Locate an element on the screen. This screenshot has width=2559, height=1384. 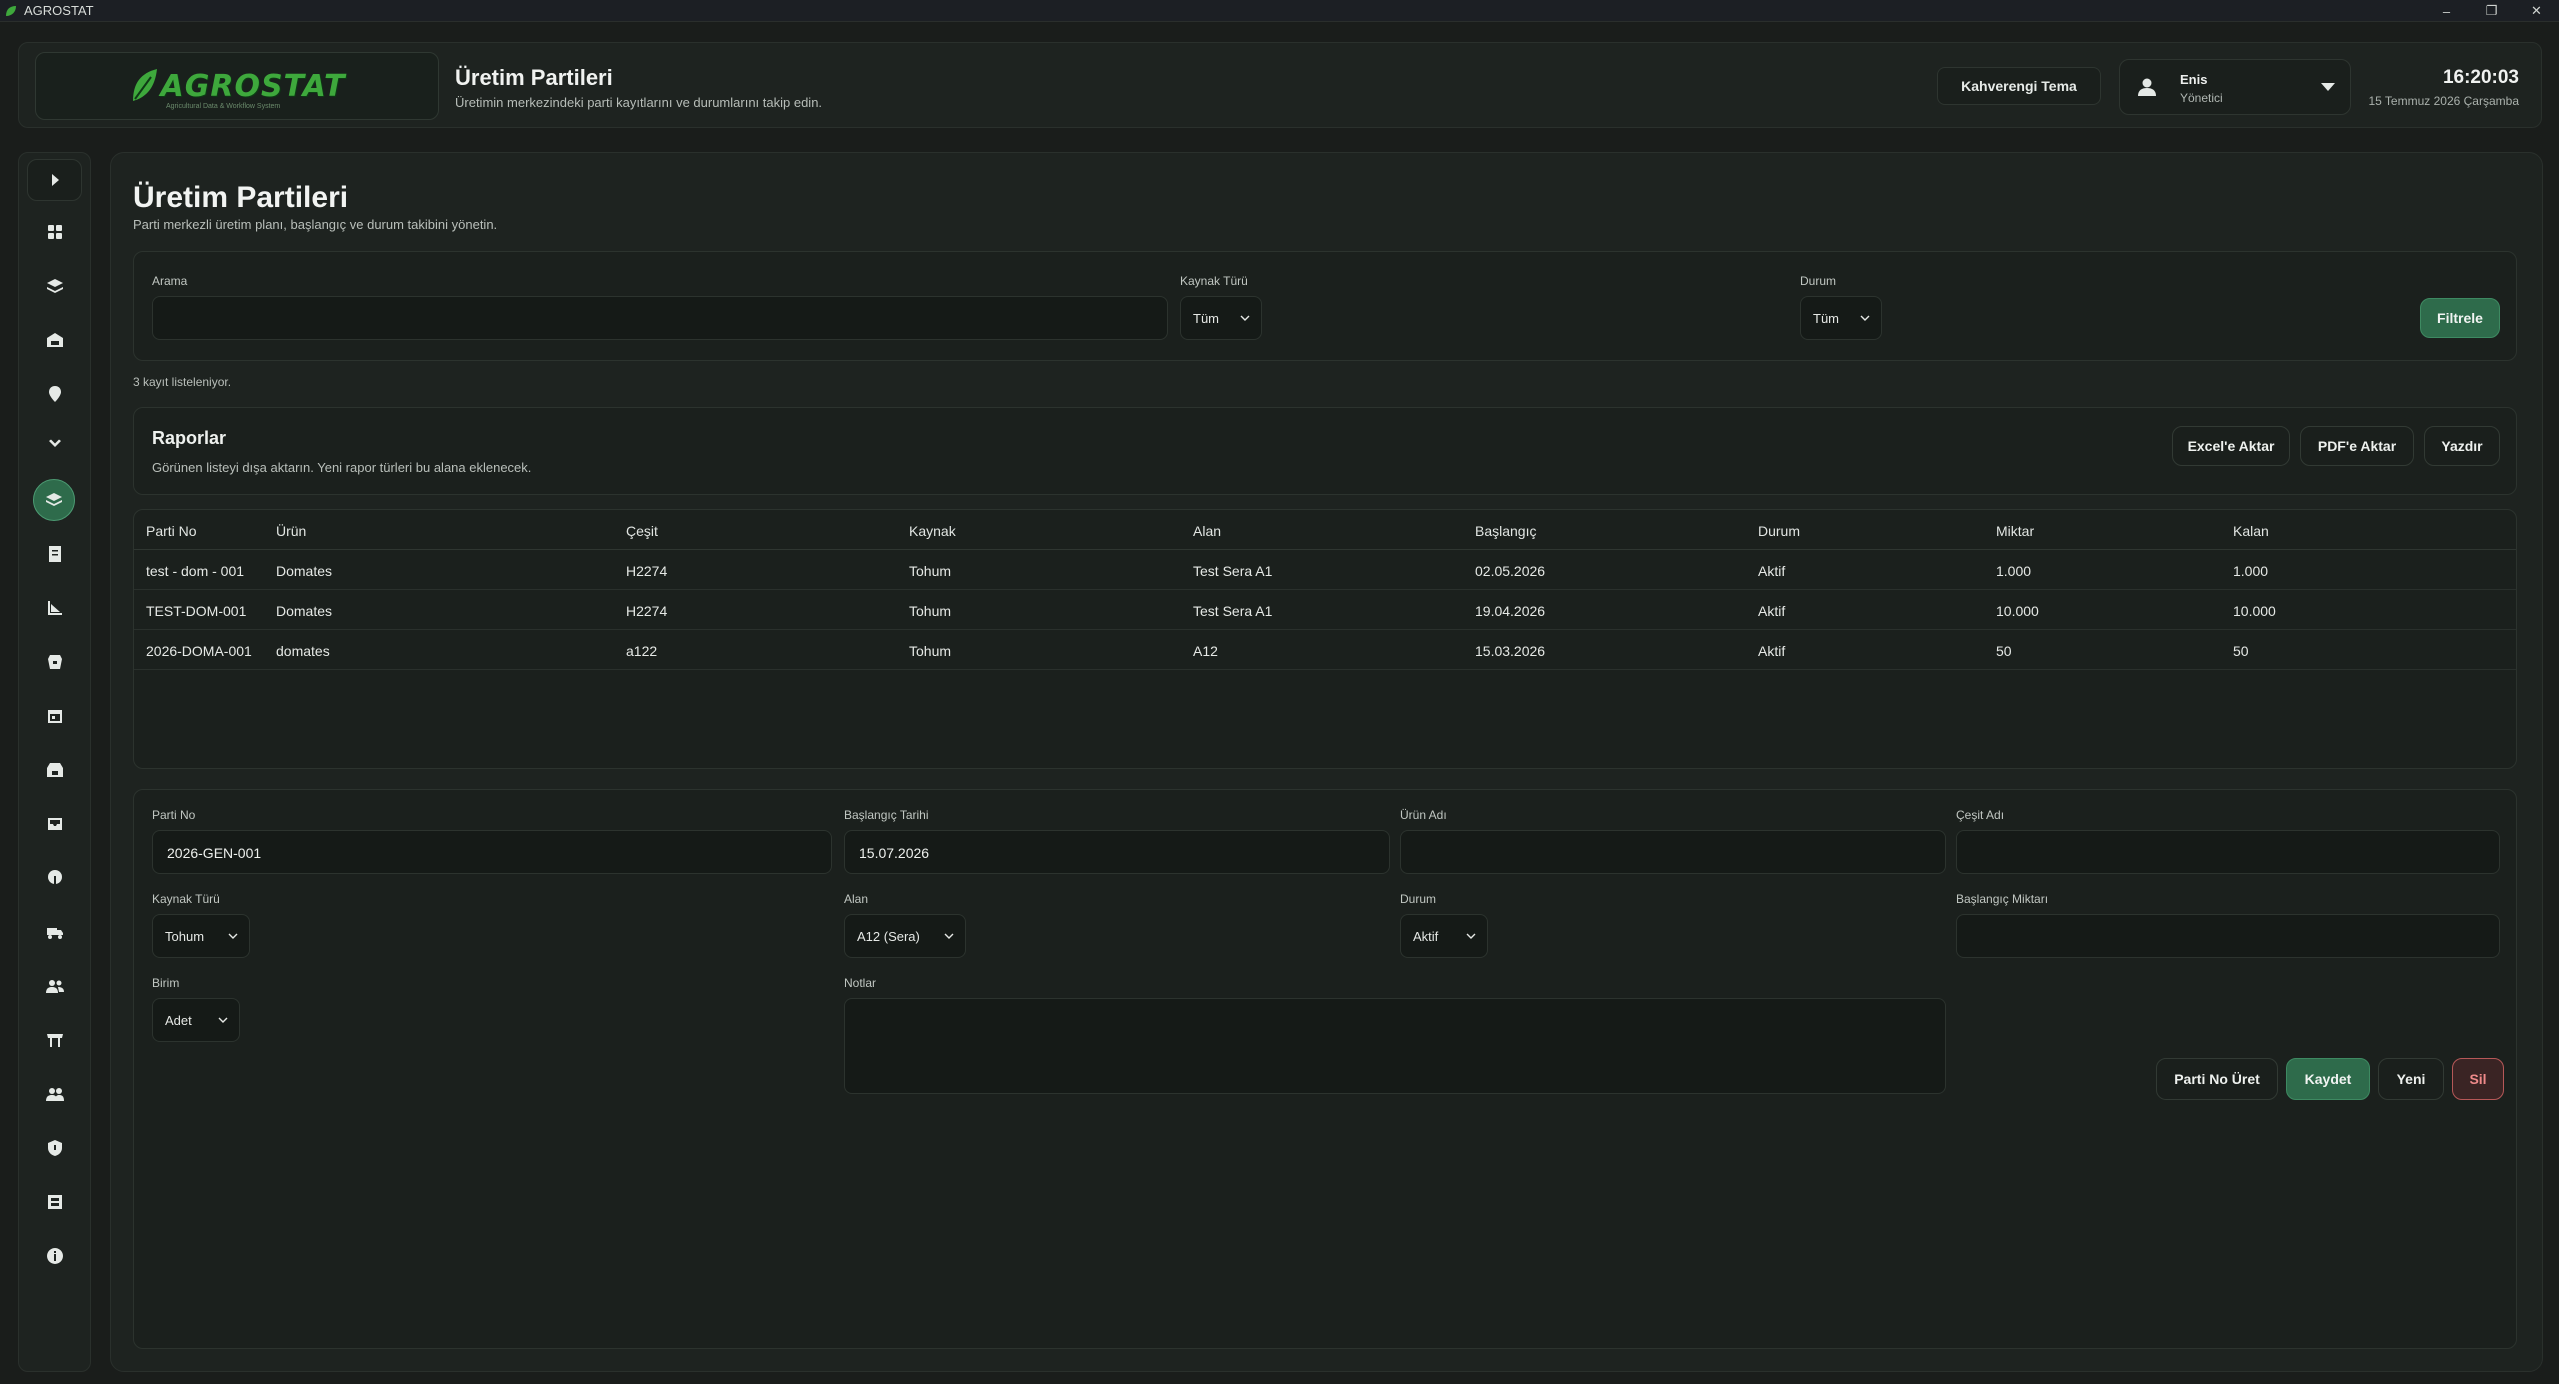
cell-area: A12 is located at coordinates (1205, 651).